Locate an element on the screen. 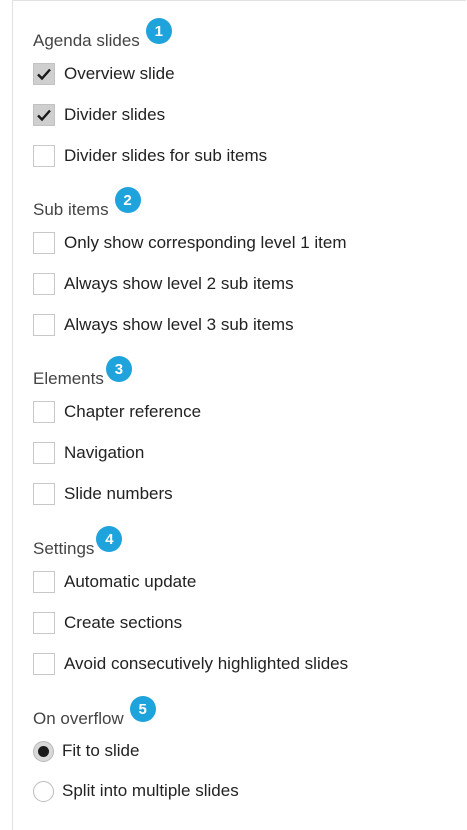 The height and width of the screenshot is (830, 467). option-chapter-reference: Chapter reference is located at coordinates (117, 411).